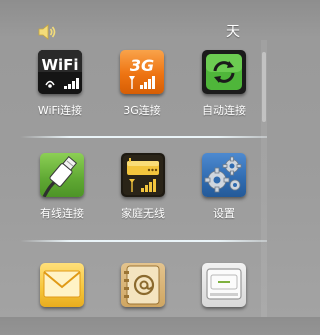 This screenshot has width=320, height=335. Describe the element at coordinates (62, 213) in the screenshot. I see `wired-connect-label: 有线连接` at that location.